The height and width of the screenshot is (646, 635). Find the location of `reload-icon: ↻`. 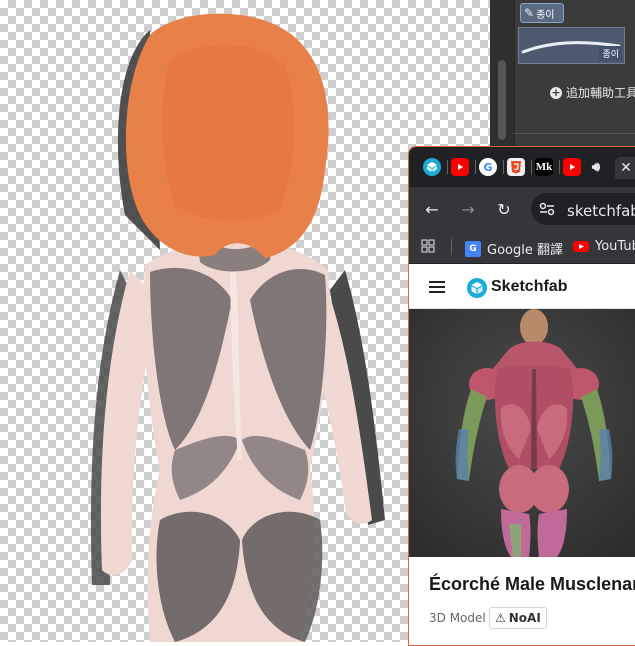

reload-icon: ↻ is located at coordinates (504, 209).